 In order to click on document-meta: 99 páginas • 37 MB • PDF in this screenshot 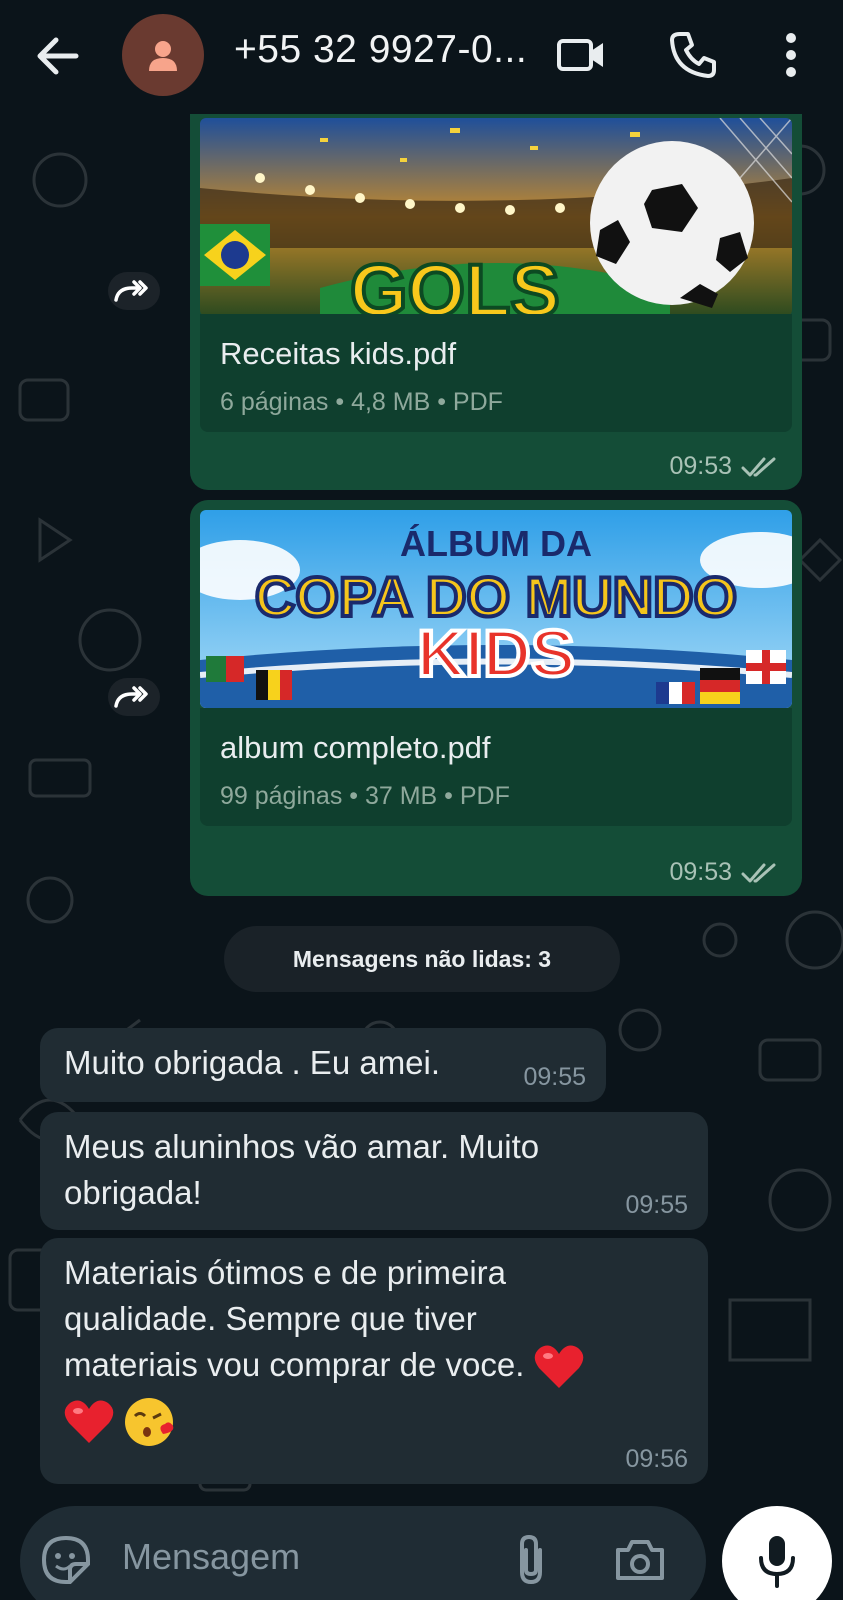, I will do `click(365, 796)`.